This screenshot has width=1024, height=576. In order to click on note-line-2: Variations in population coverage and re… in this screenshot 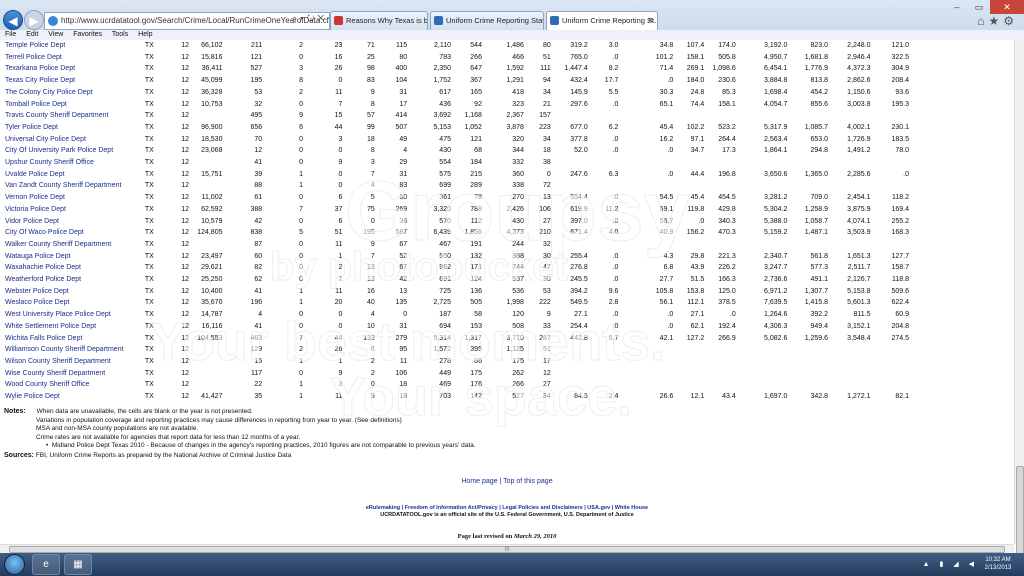, I will do `click(219, 420)`.